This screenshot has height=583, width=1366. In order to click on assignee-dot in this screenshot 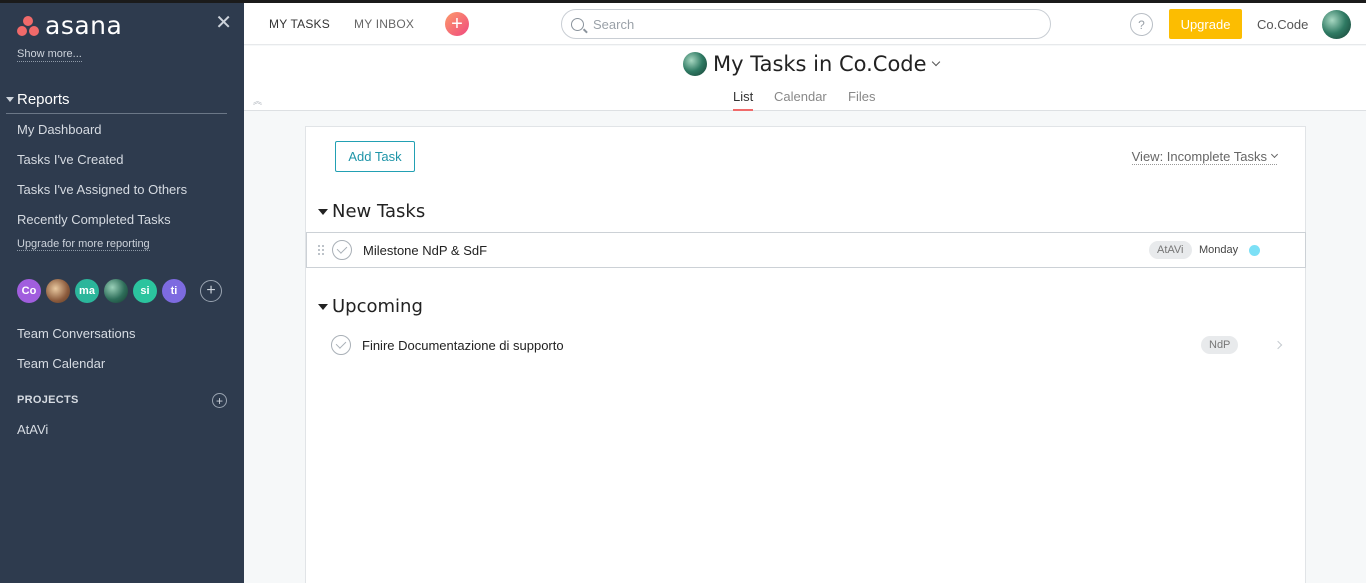, I will do `click(1254, 250)`.